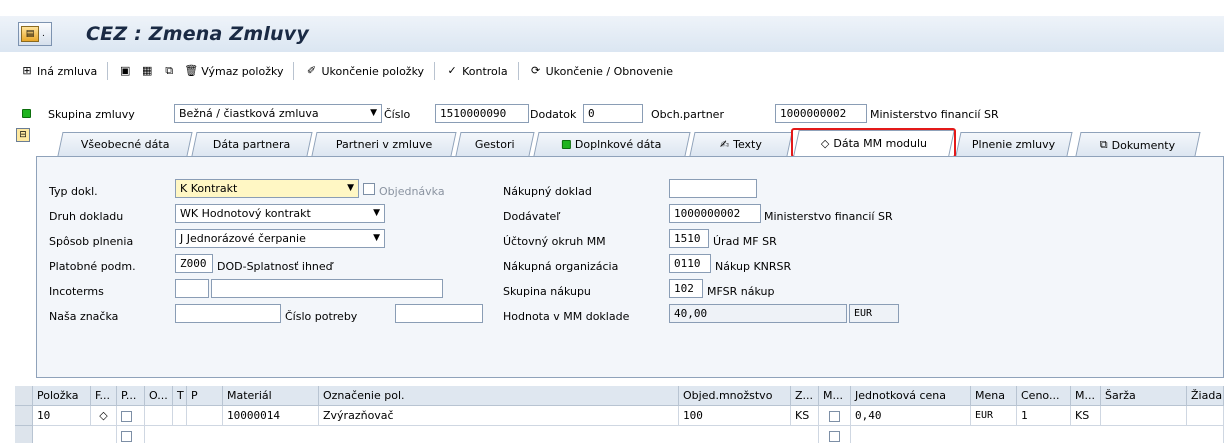 Image resolution: width=1224 pixels, height=443 pixels. I want to click on tab-general: Všeobecné dáta, so click(125, 144).